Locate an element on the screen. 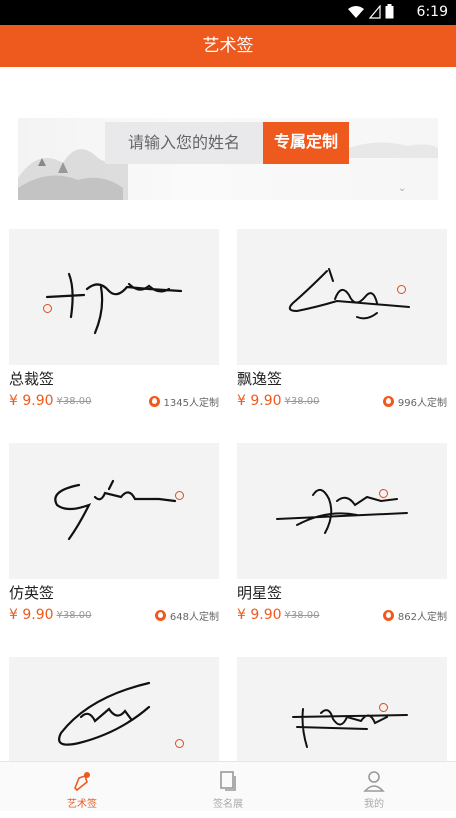 The width and height of the screenshot is (456, 818). product-card: 总裁签 ¥ 9.90 ¥38.00 1345人定制 is located at coordinates (114, 320).